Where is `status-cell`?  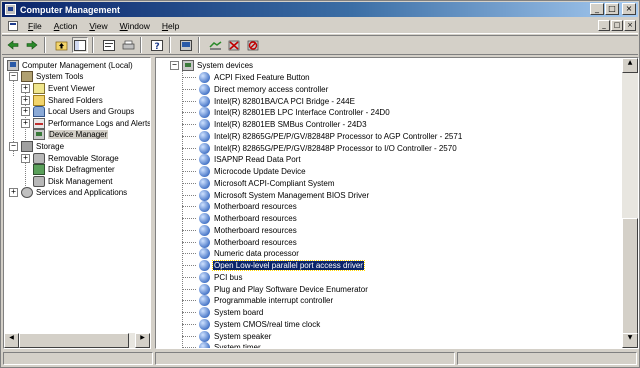
status-cell is located at coordinates (78, 358).